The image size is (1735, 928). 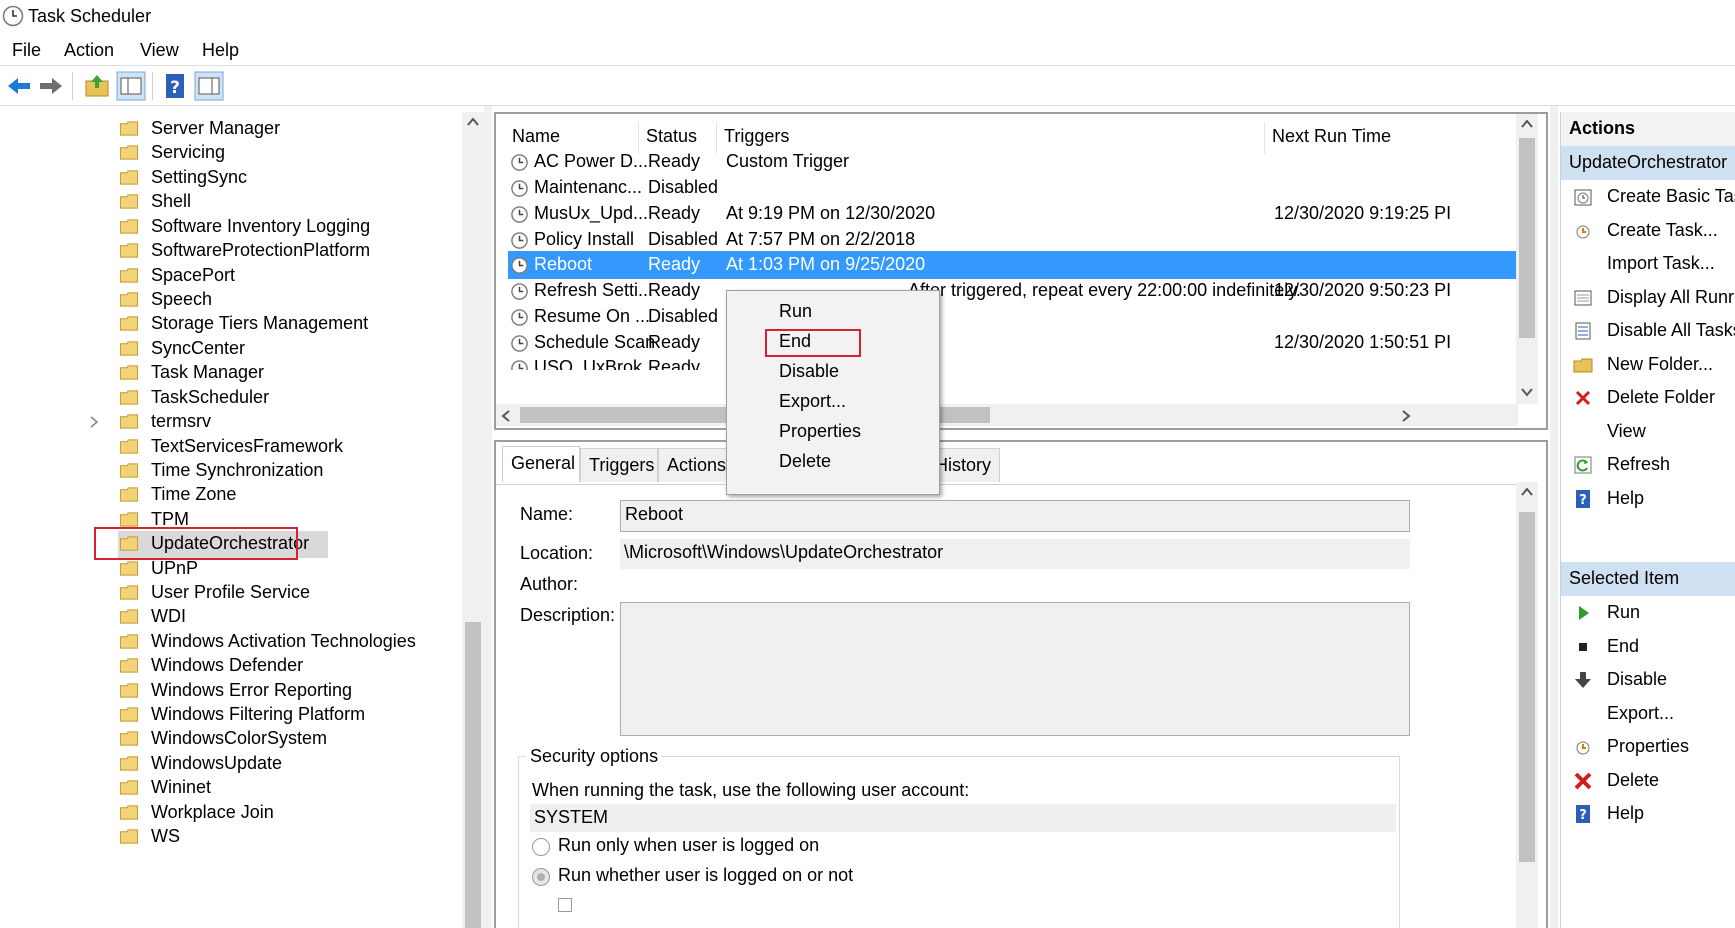 What do you see at coordinates (805, 461) in the screenshot?
I see `context-menu-delete: Delete` at bounding box center [805, 461].